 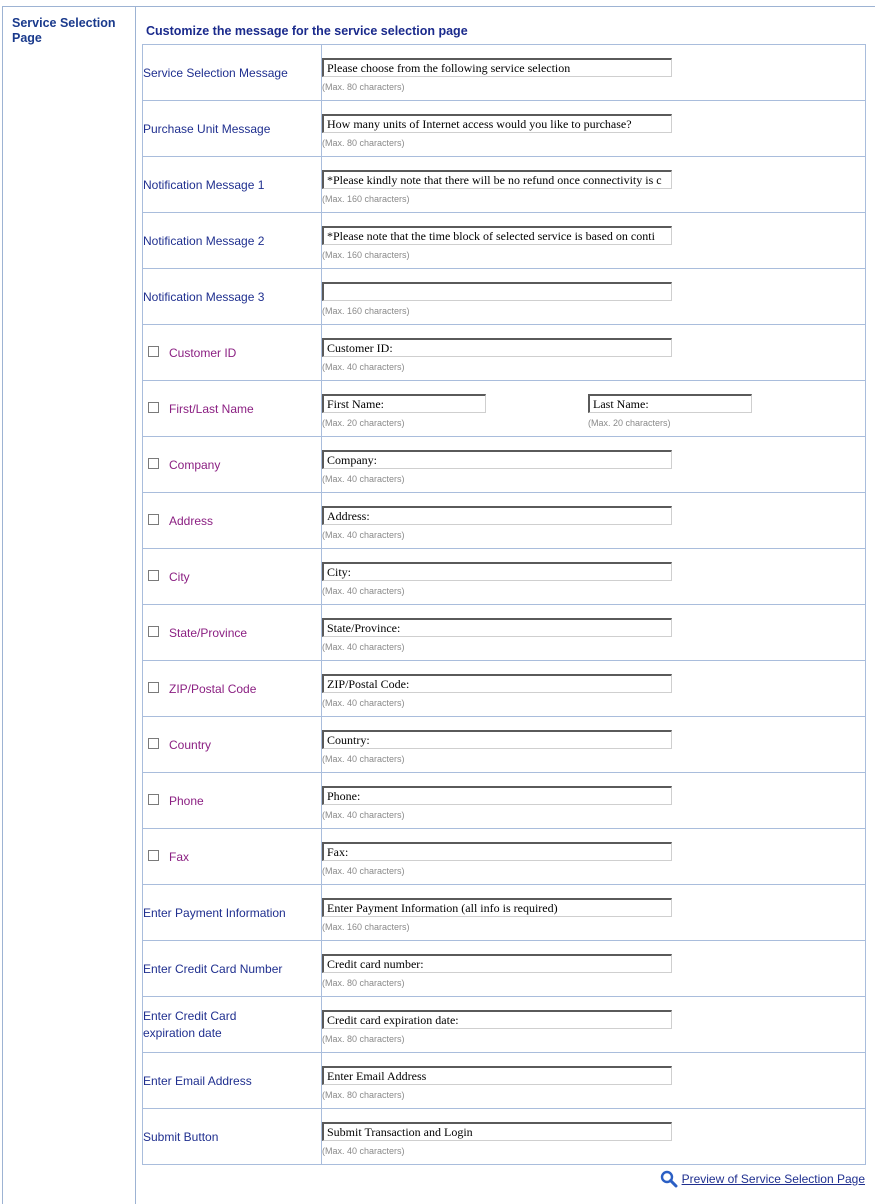 What do you see at coordinates (64, 30) in the screenshot?
I see `sidebar-title: Service Selection Page` at bounding box center [64, 30].